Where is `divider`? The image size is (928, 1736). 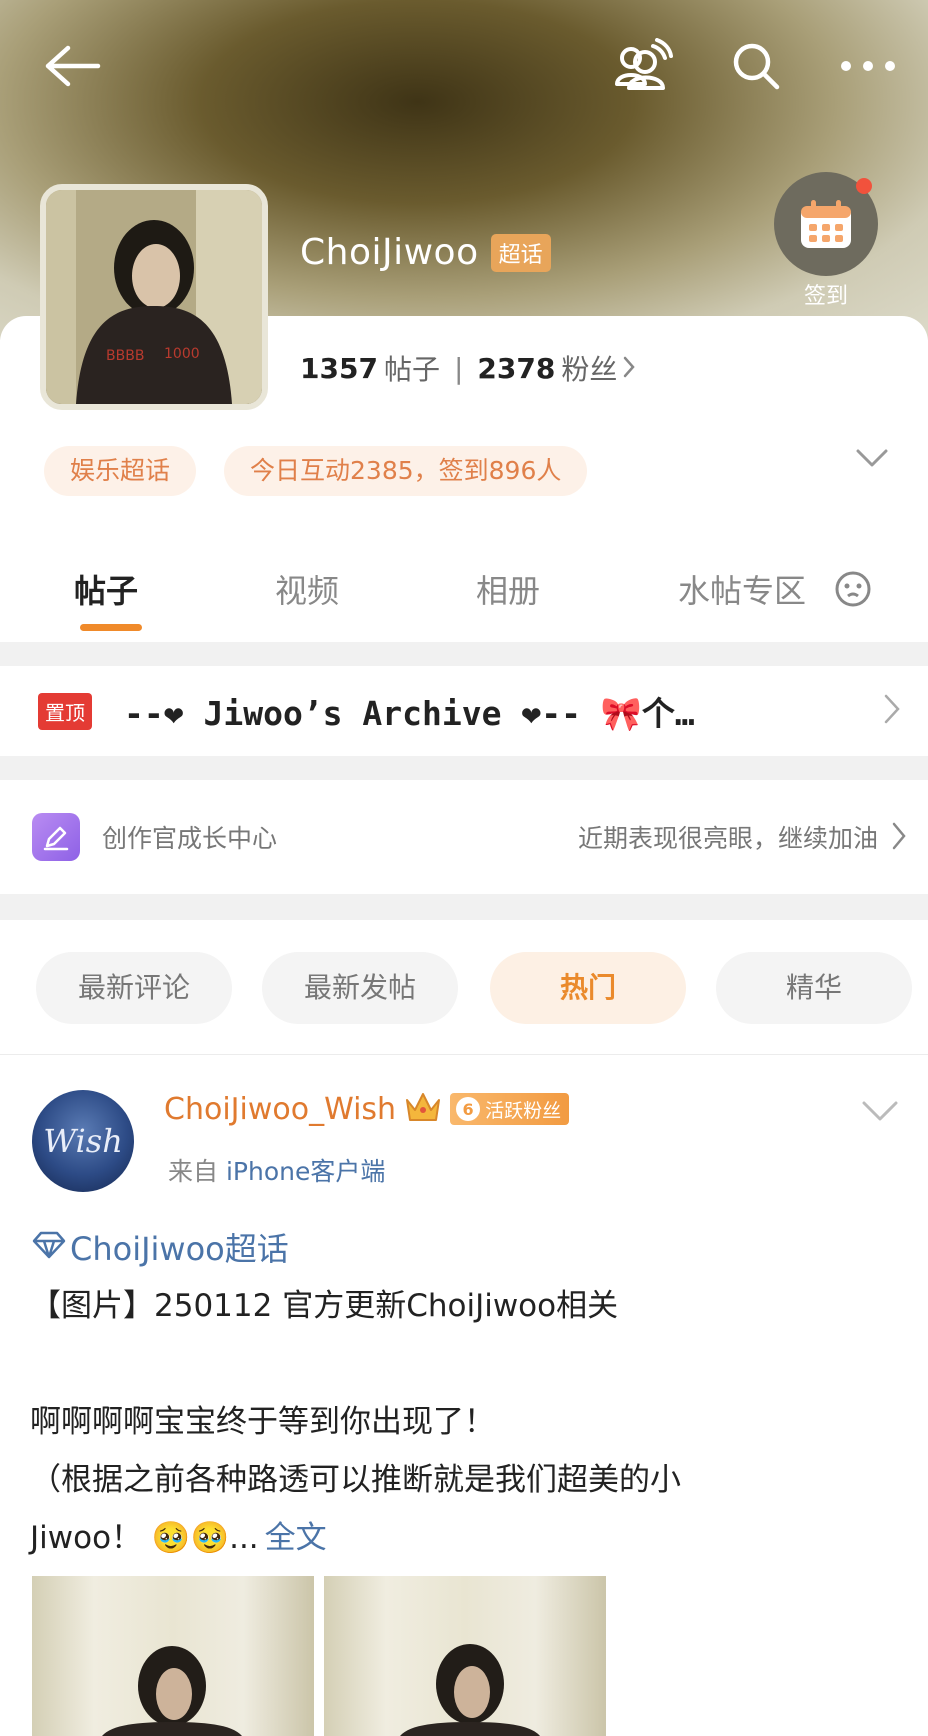
divider is located at coordinates (464, 1054).